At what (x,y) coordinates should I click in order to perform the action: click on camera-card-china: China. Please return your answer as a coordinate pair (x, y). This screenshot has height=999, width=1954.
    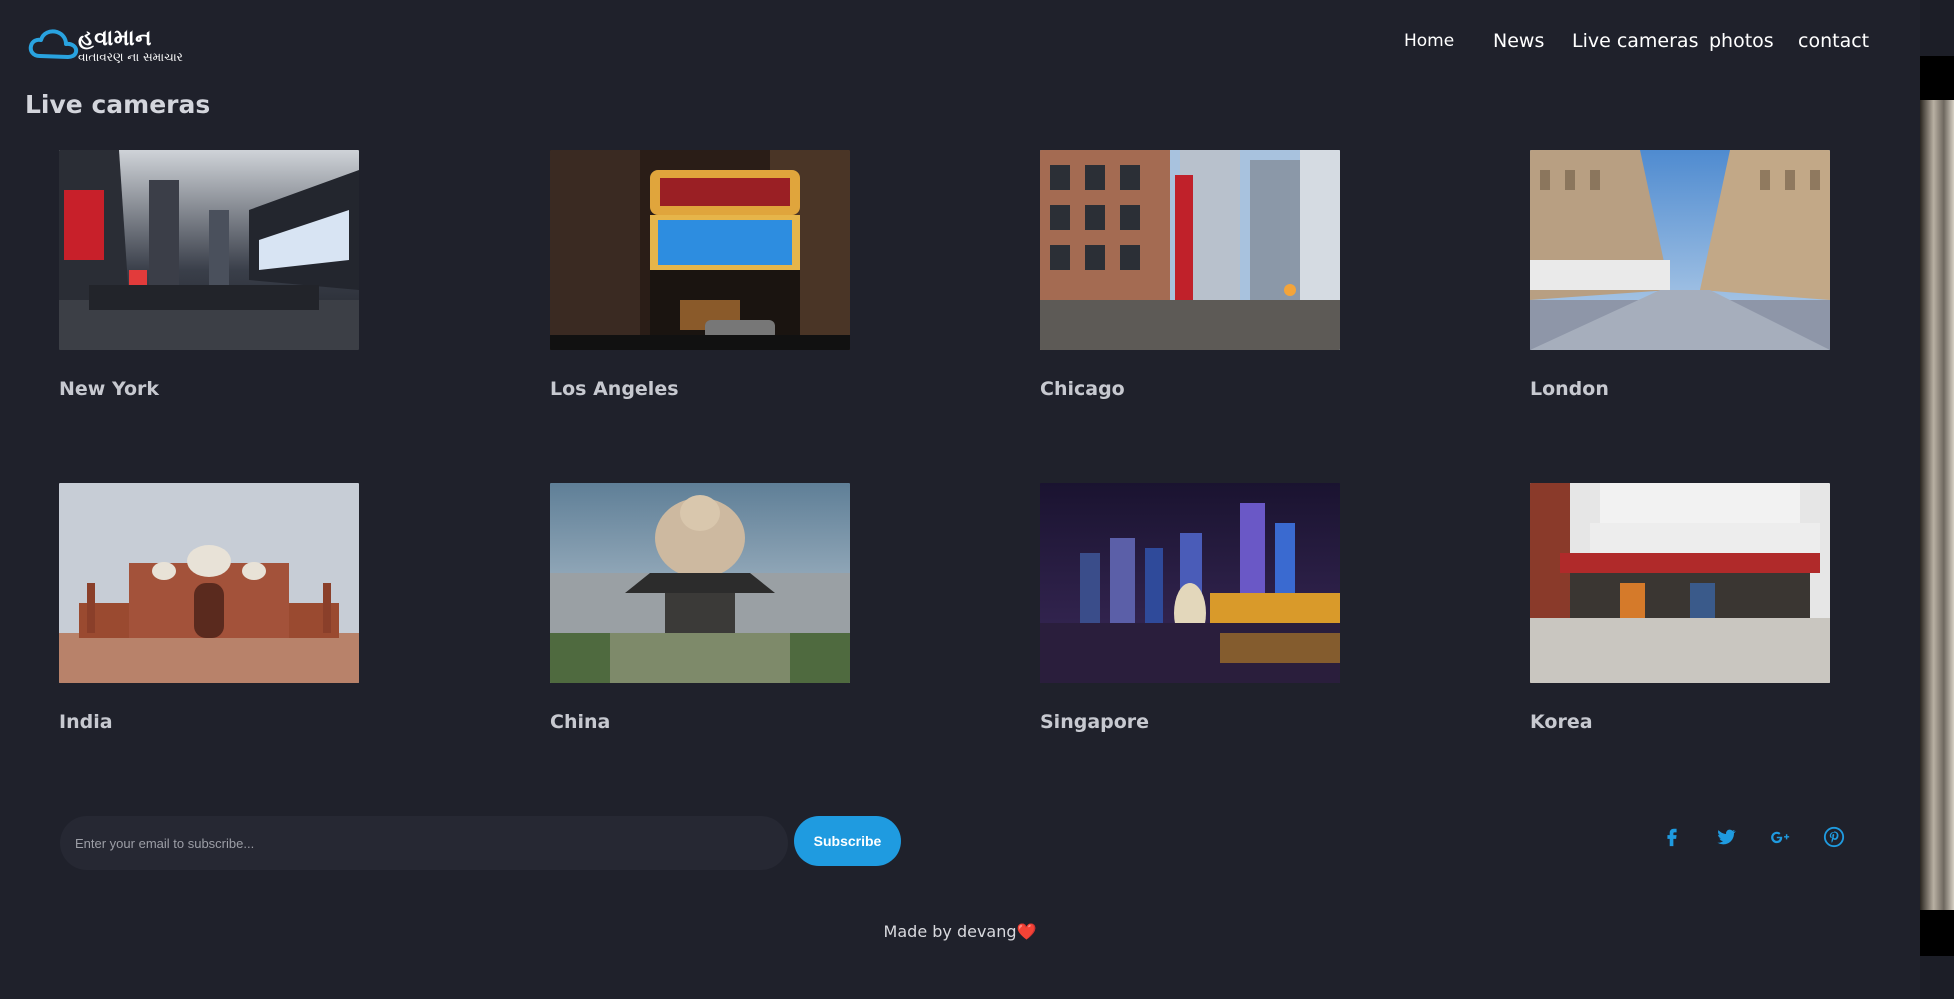
    Looking at the image, I should click on (700, 608).